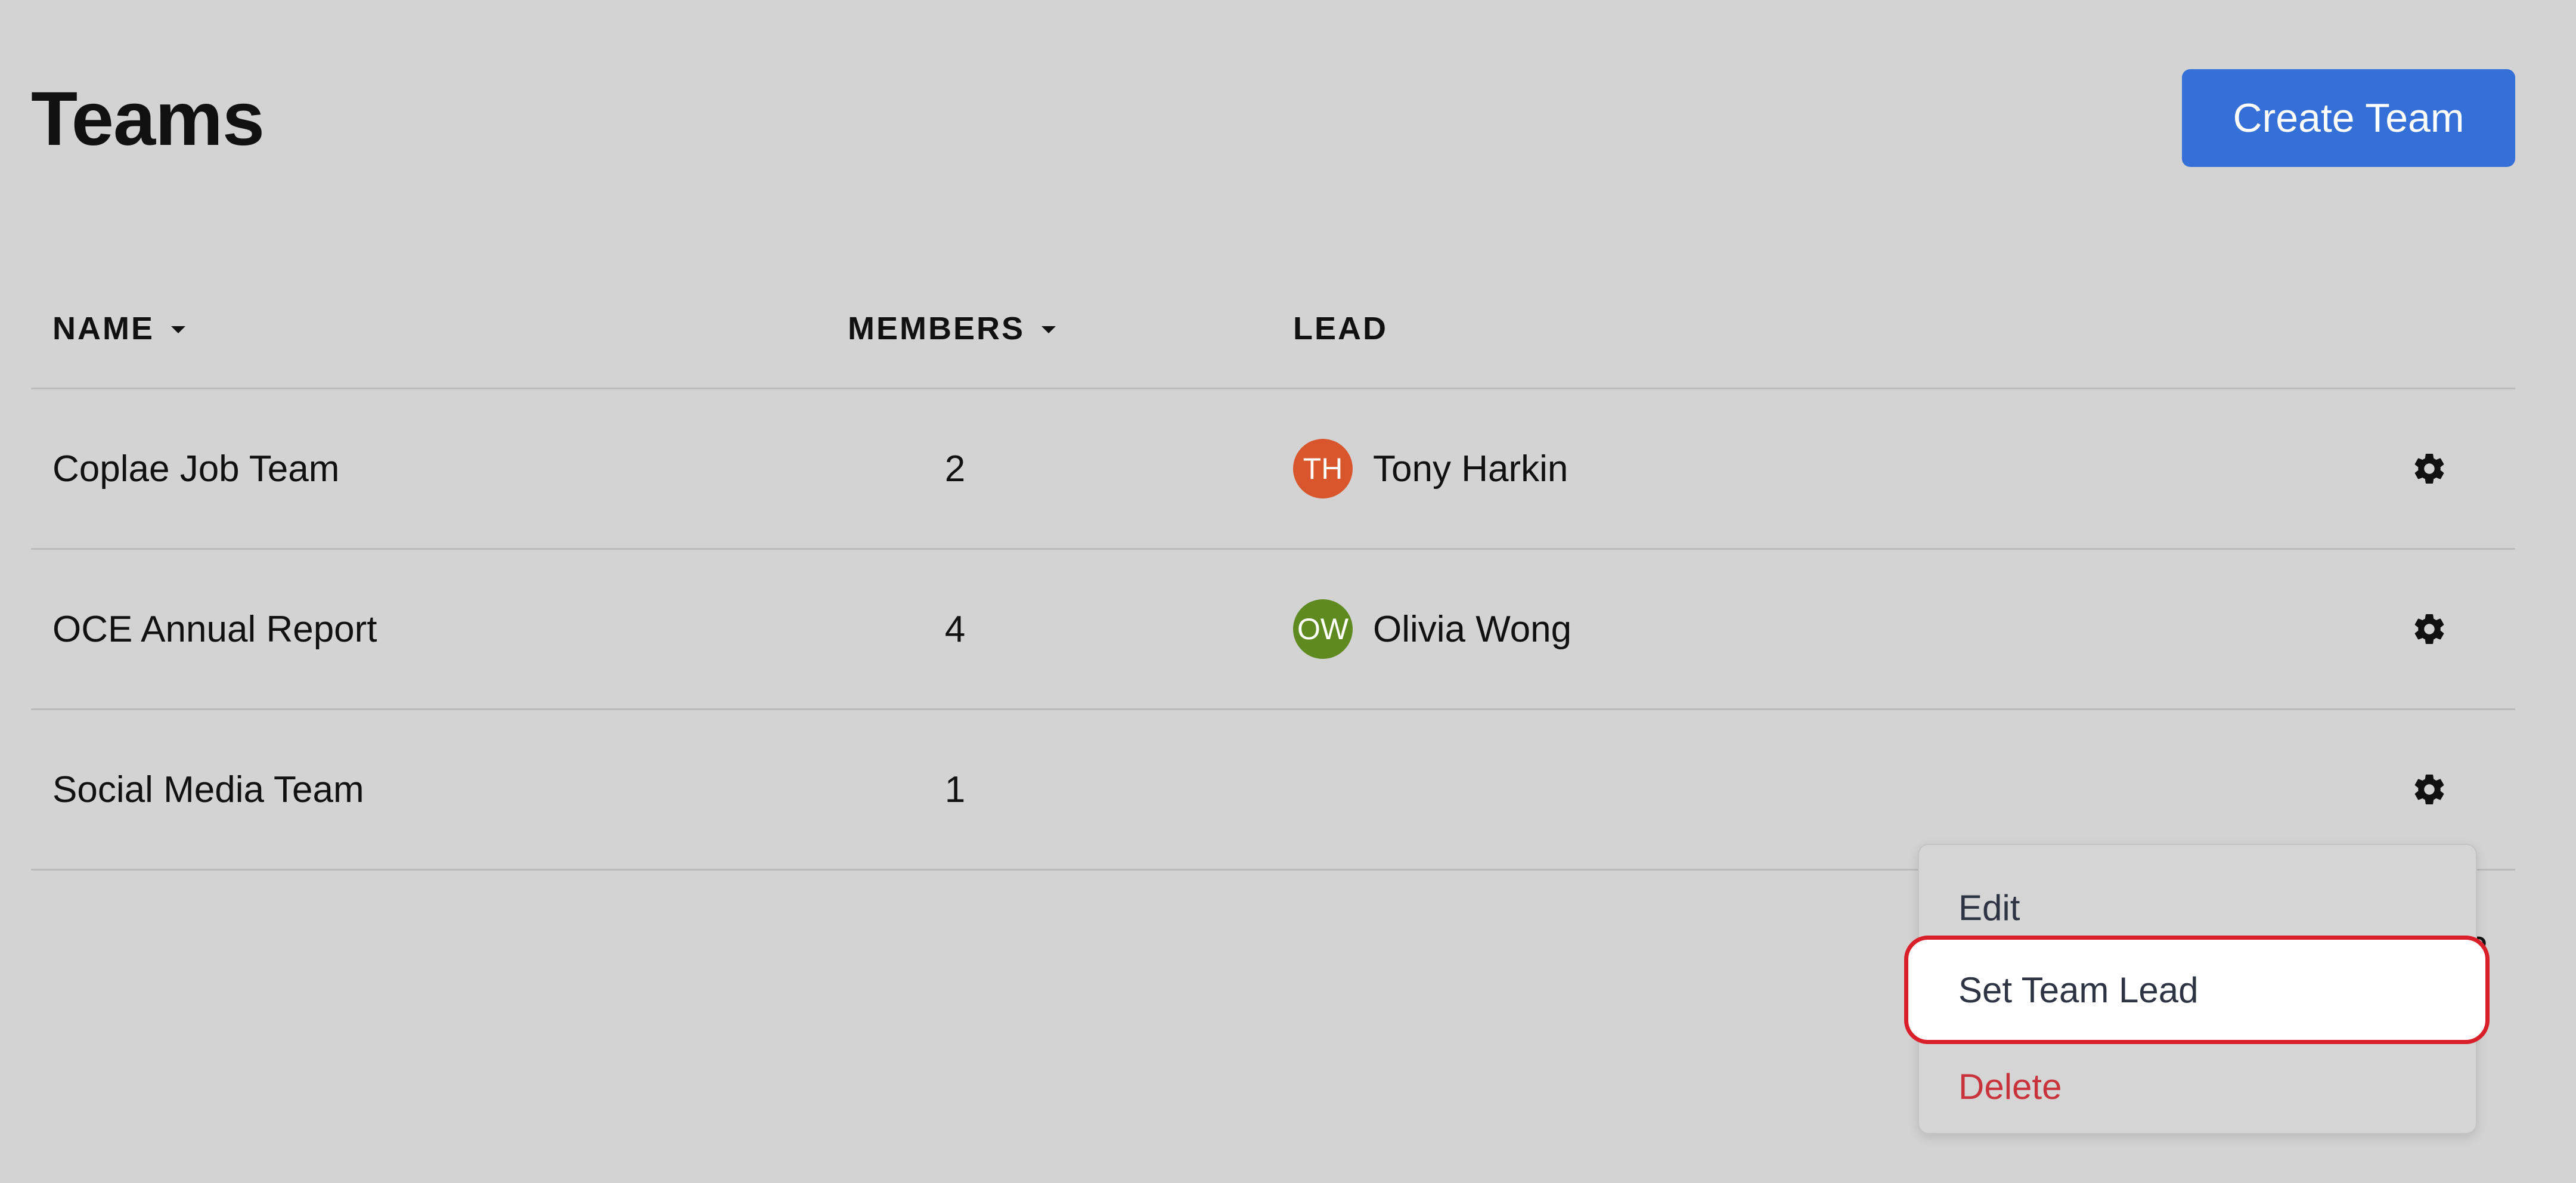  I want to click on column-header-name-label: NAME, so click(103, 329).